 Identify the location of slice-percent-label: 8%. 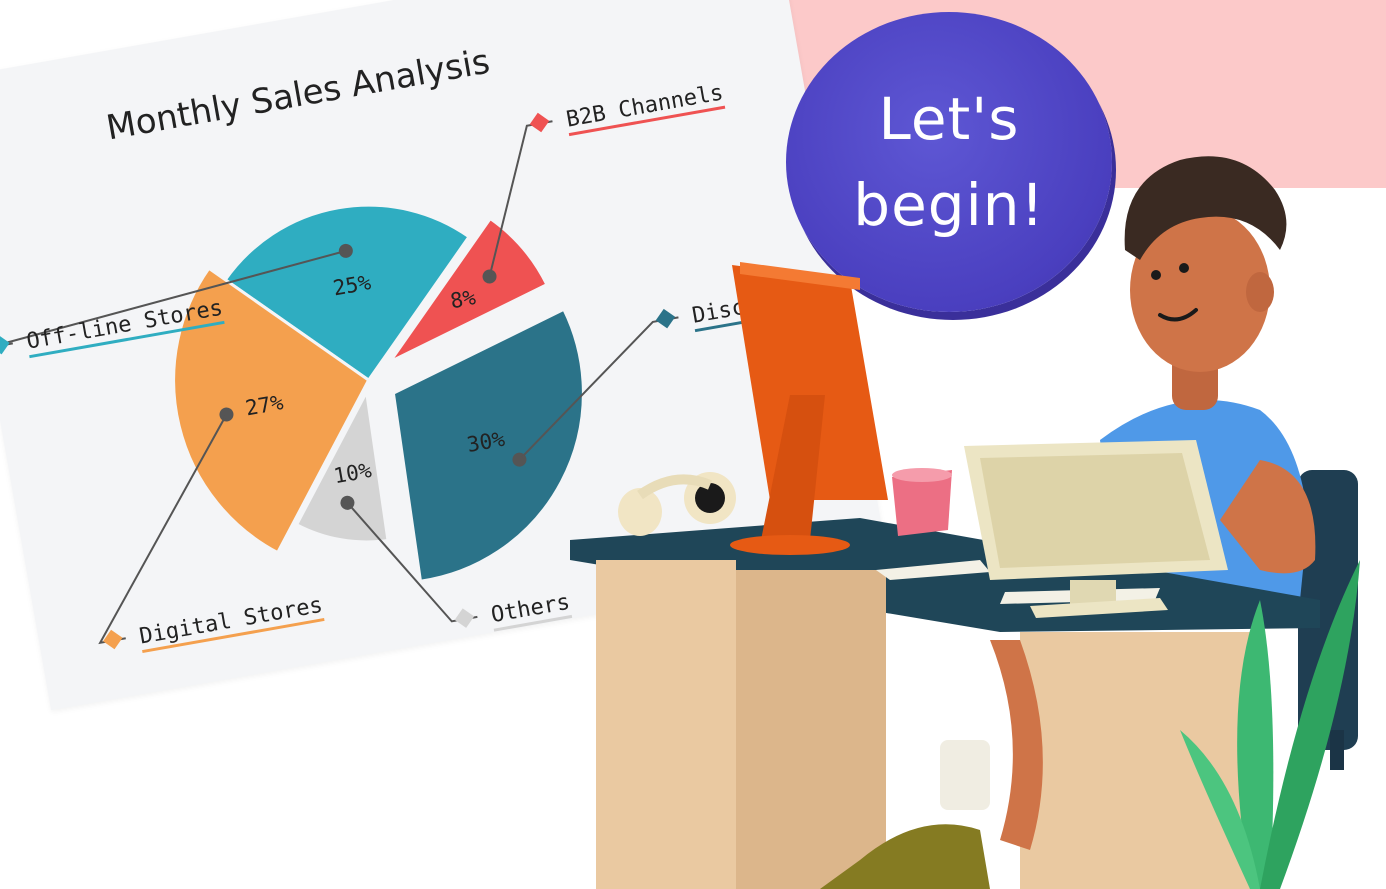
(462, 299).